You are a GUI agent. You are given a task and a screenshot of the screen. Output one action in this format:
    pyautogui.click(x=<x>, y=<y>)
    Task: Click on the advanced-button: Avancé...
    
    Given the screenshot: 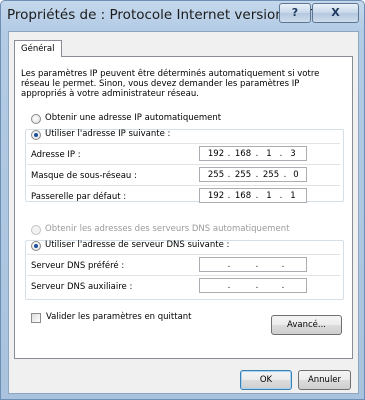 What is the action you would take?
    pyautogui.click(x=306, y=325)
    